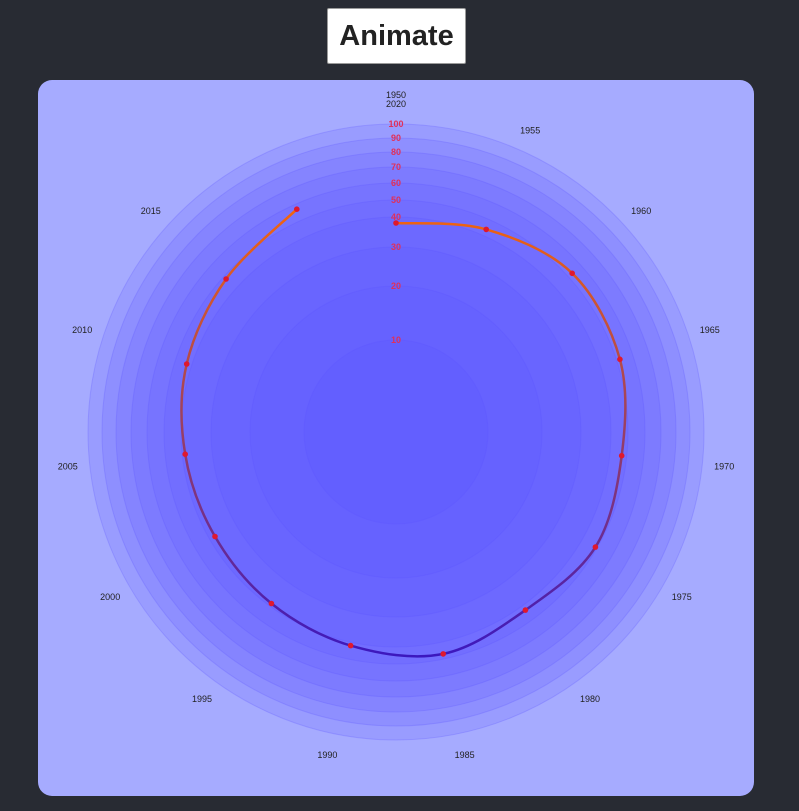 This screenshot has width=799, height=811. What do you see at coordinates (396, 340) in the screenshot?
I see `r-tick-label-10: 10` at bounding box center [396, 340].